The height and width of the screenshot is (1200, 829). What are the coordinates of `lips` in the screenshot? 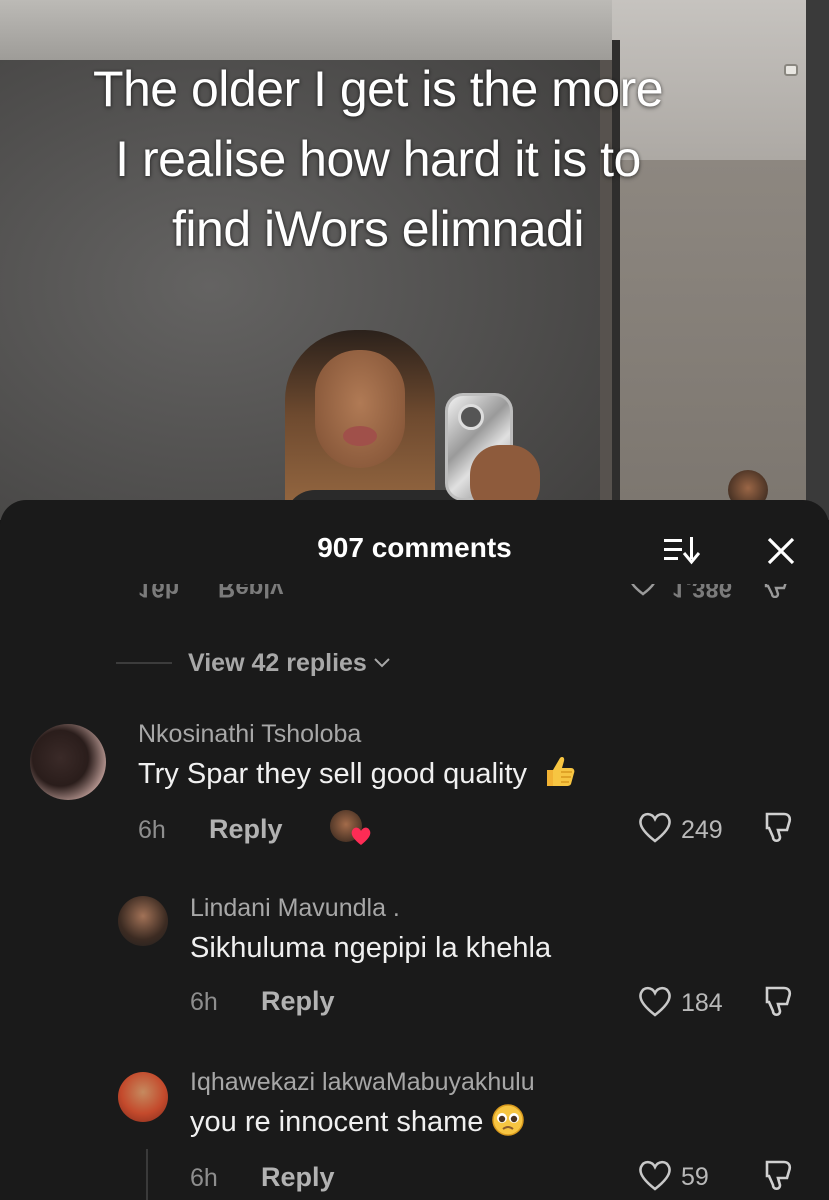 It's located at (360, 436).